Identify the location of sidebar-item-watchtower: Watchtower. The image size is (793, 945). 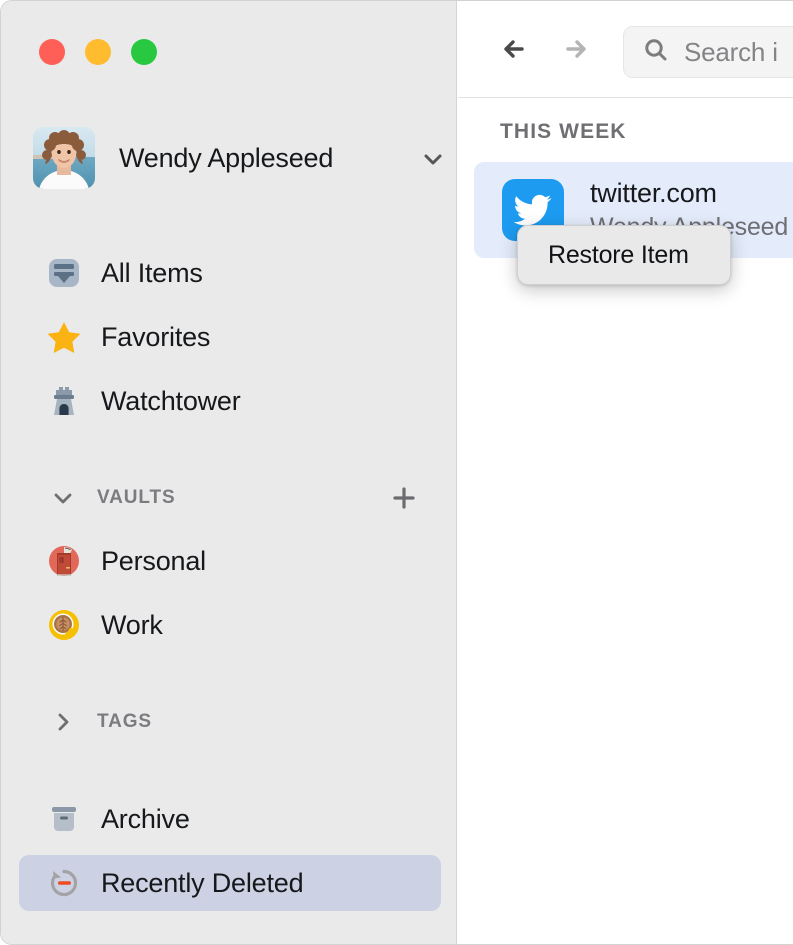
(230, 401).